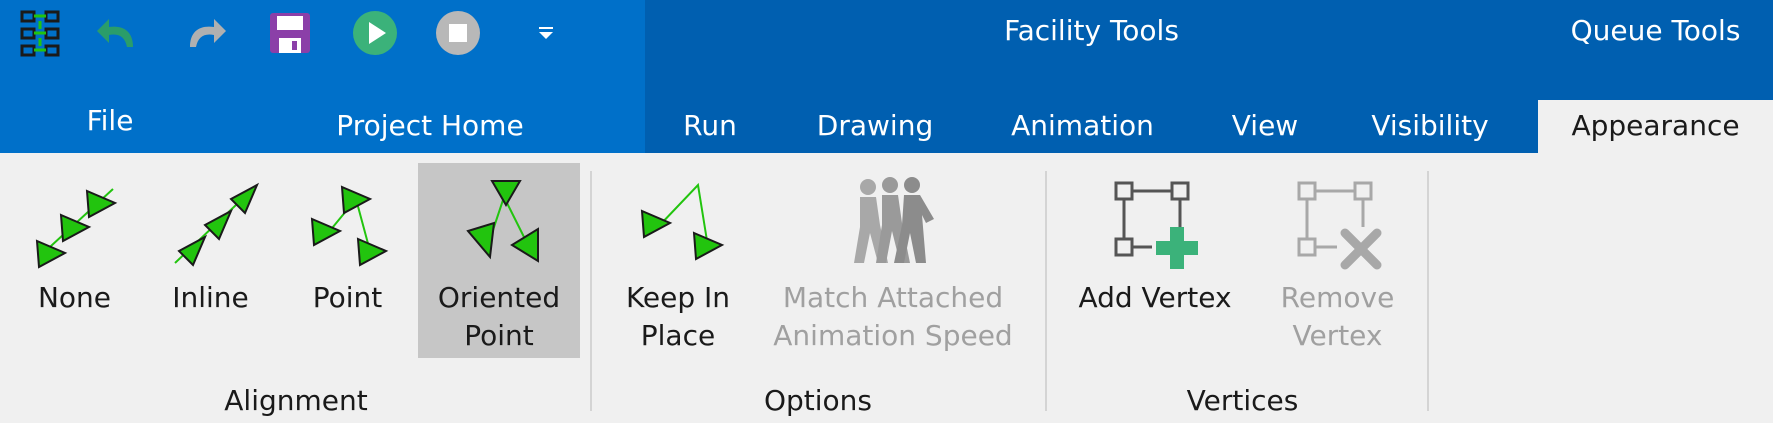  What do you see at coordinates (1265, 126) in the screenshot?
I see `tab-view: View` at bounding box center [1265, 126].